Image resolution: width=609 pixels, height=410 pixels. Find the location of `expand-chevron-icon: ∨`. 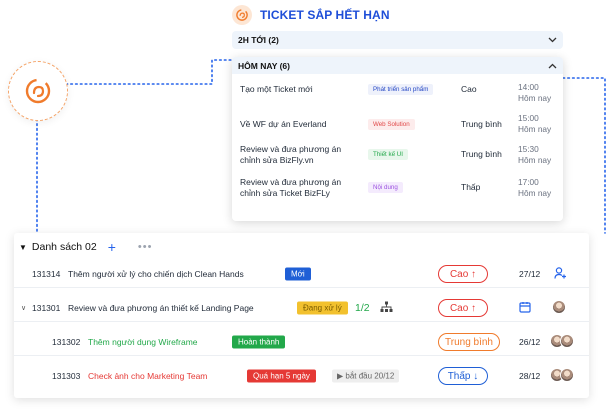

expand-chevron-icon: ∨ is located at coordinates (23, 308).